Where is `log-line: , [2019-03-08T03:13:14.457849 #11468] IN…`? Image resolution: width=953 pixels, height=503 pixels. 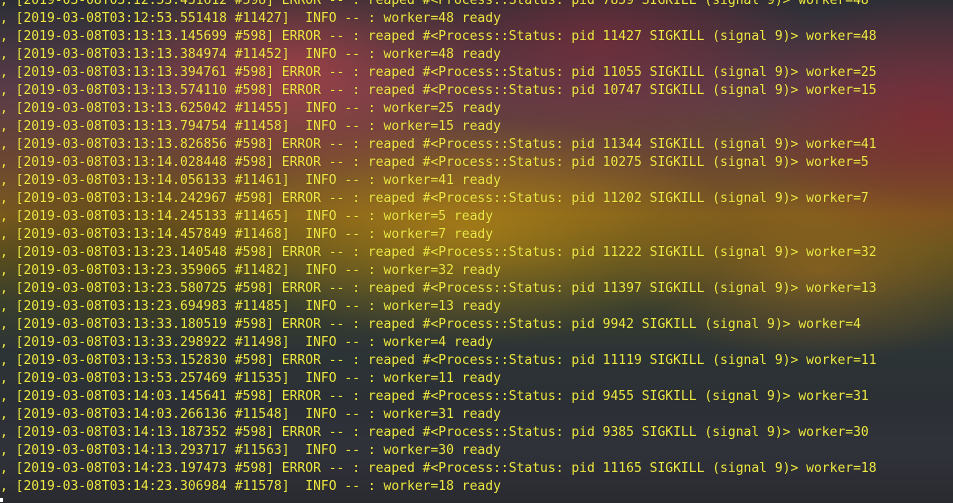
log-line: , [2019-03-08T03:13:14.457849 #11468] IN… is located at coordinates (247, 234).